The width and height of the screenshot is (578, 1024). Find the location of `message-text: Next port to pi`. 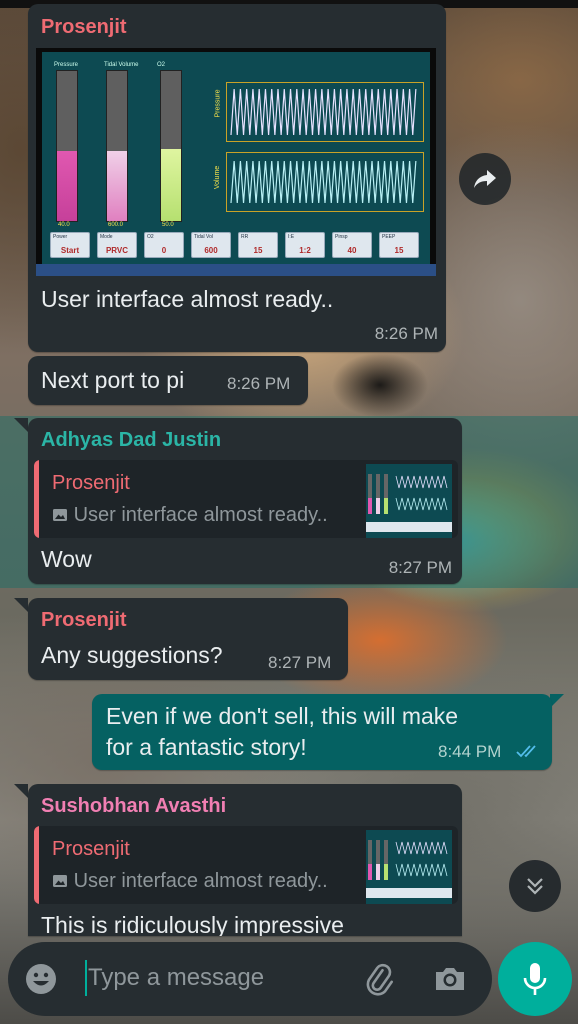

message-text: Next port to pi is located at coordinates (113, 380).